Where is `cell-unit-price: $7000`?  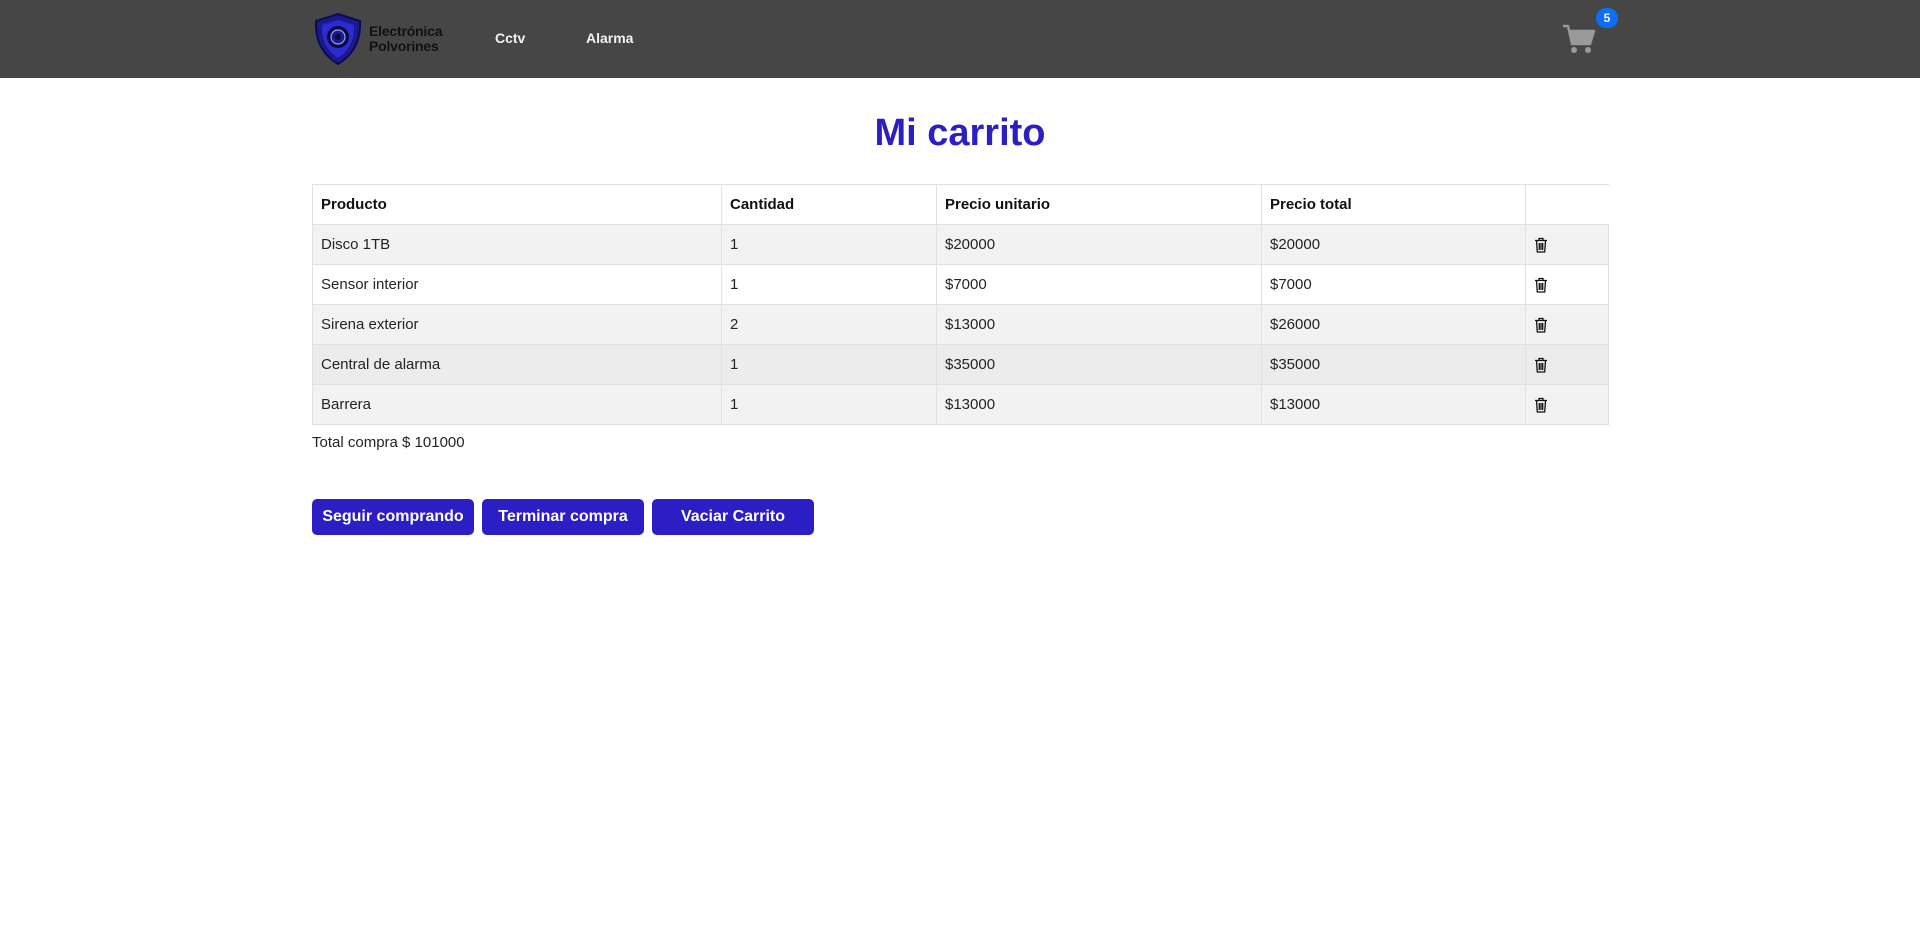 cell-unit-price: $7000 is located at coordinates (1099, 284).